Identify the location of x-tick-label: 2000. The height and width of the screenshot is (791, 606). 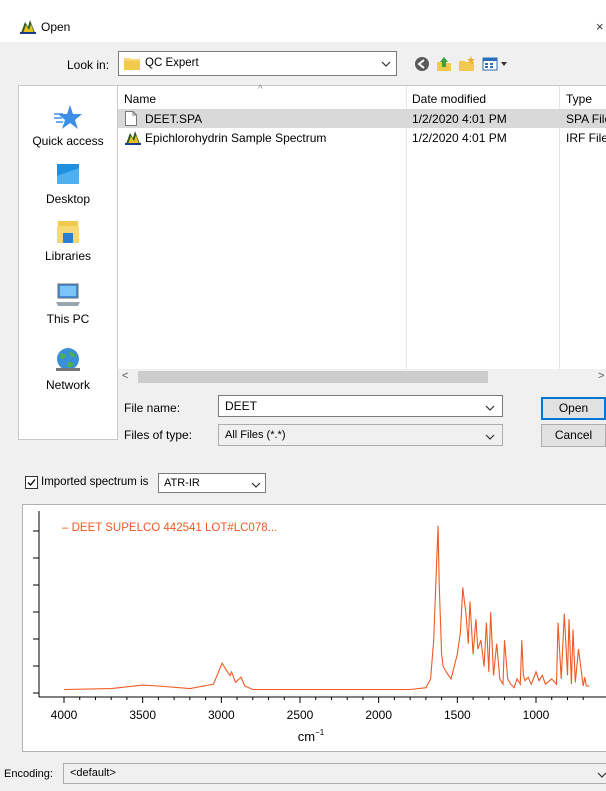
(378, 715).